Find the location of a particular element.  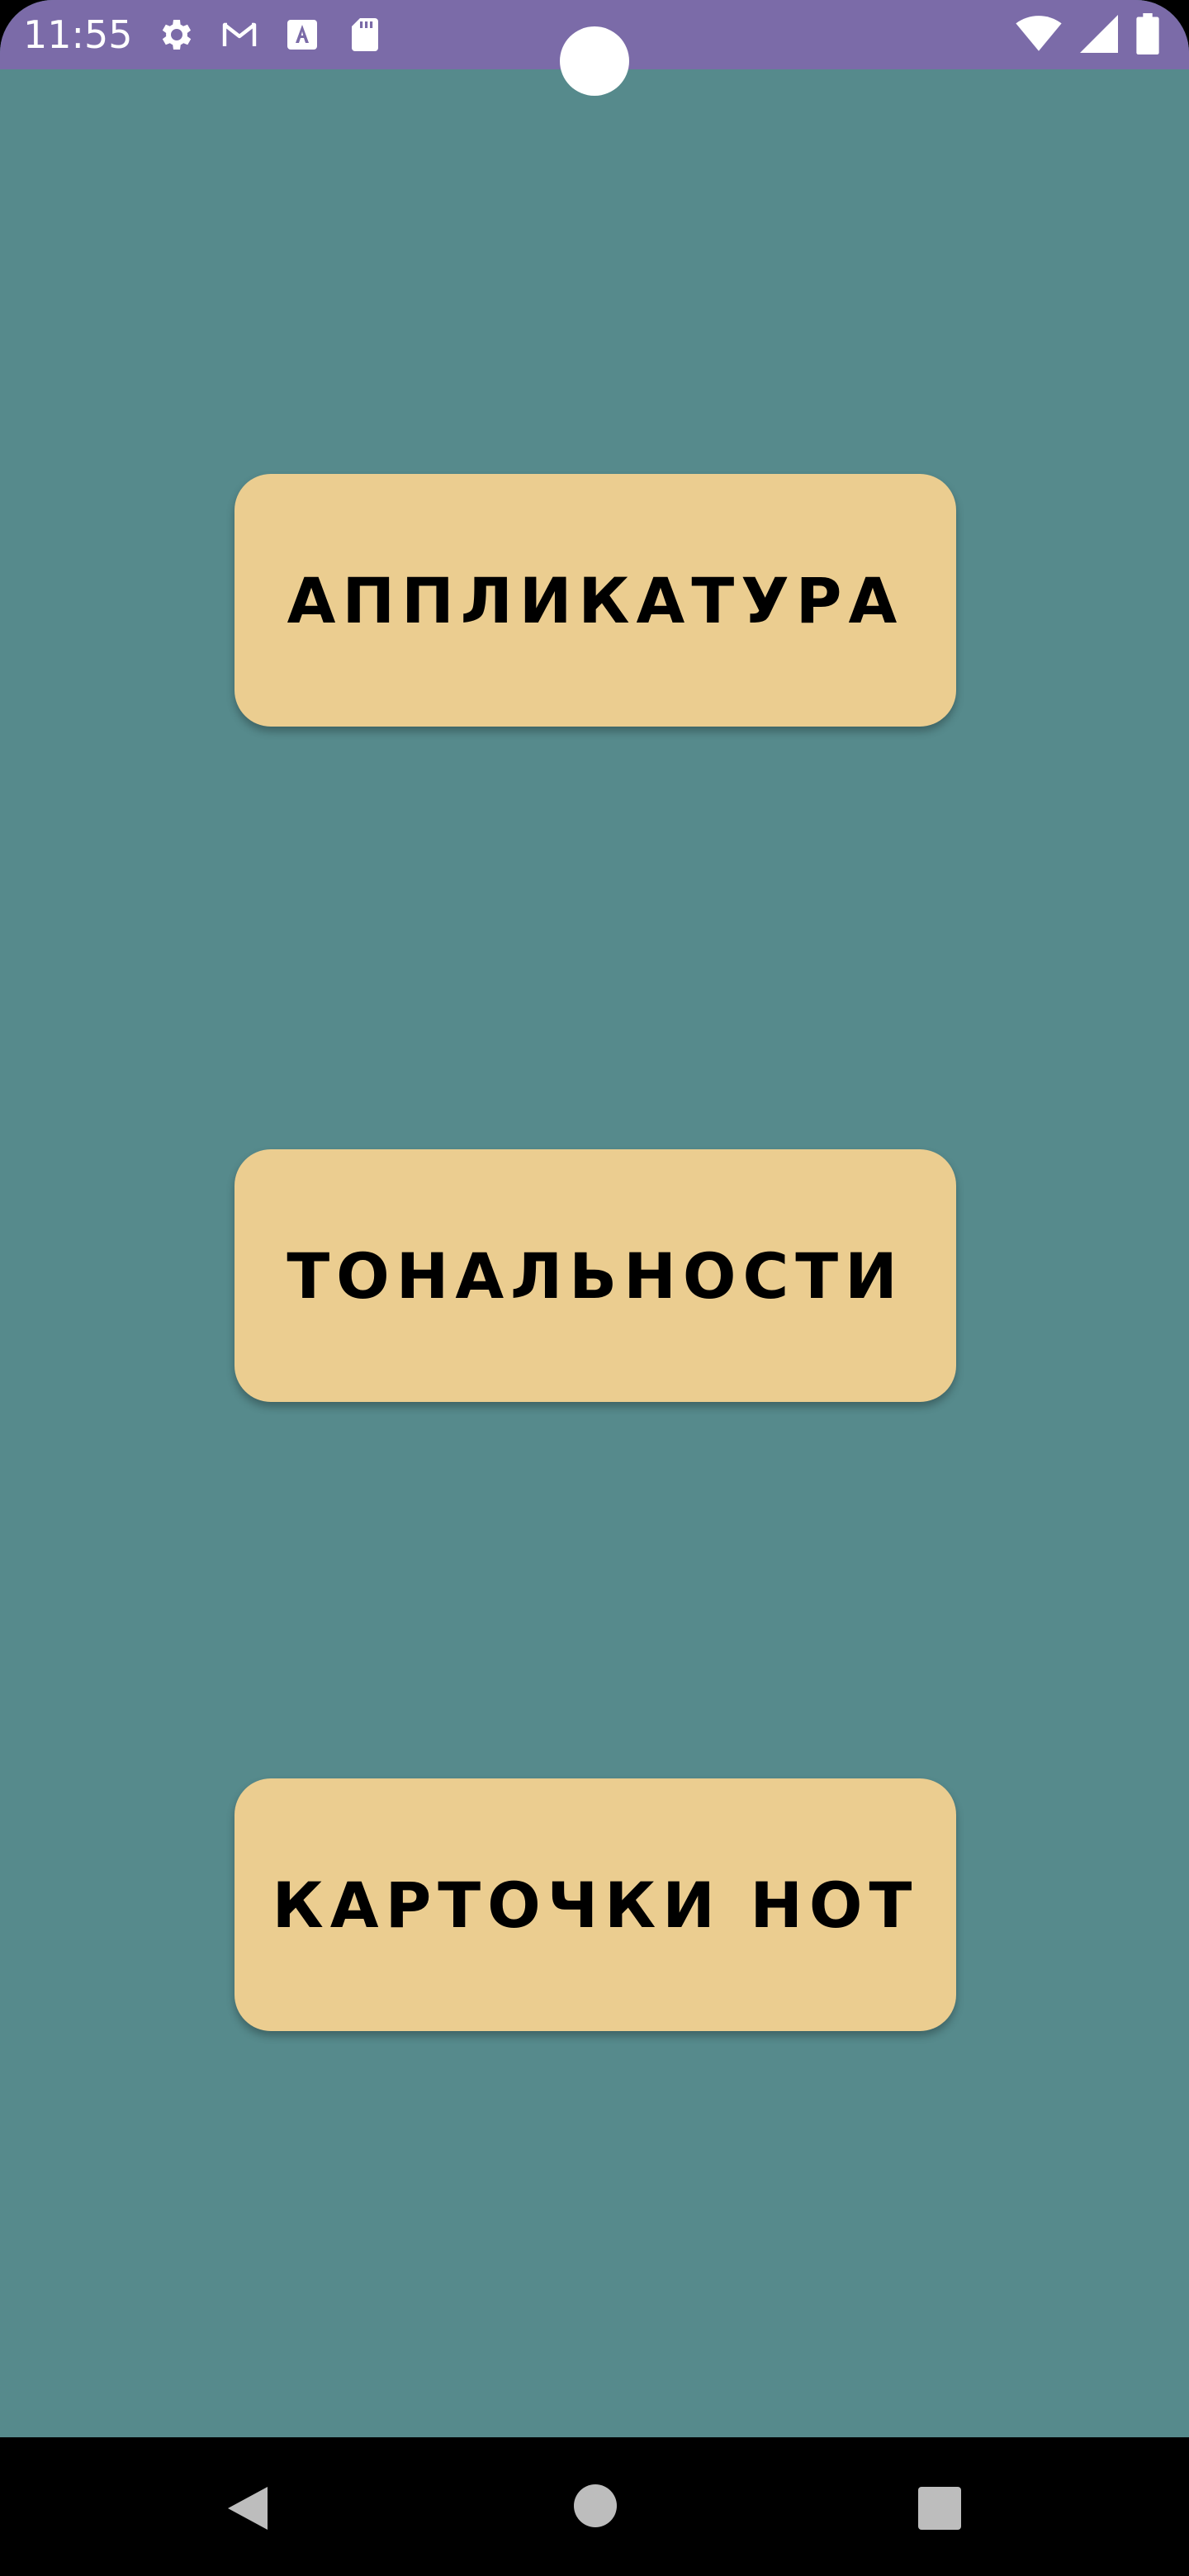

battery-icon is located at coordinates (1147, 33).